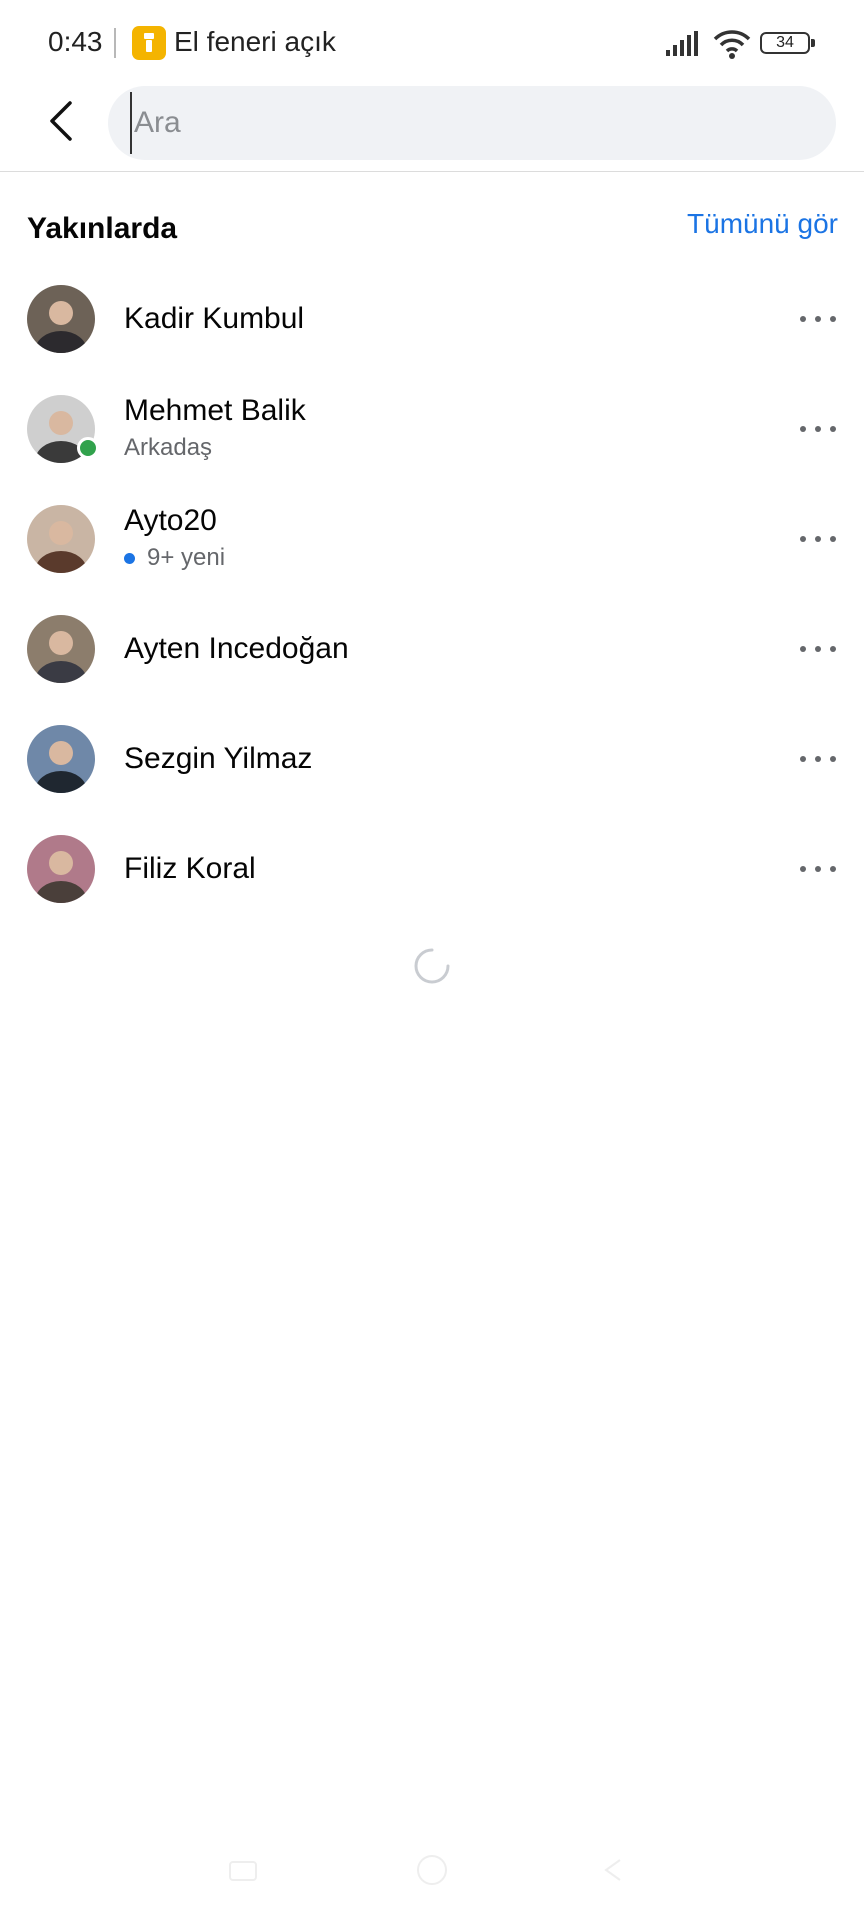  I want to click on contact-subtitle: Arkadaş, so click(168, 448).